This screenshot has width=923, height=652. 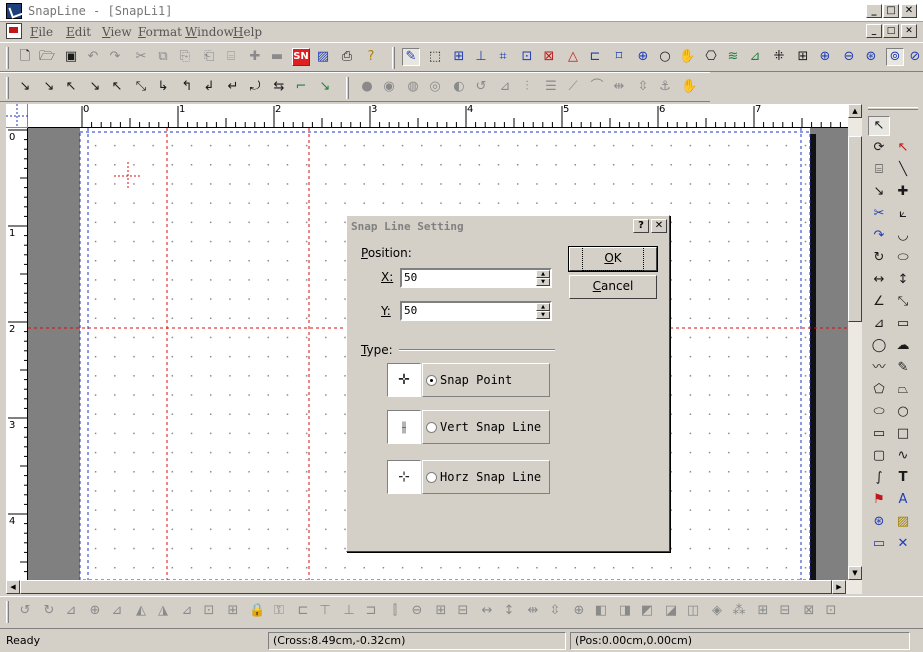 What do you see at coordinates (486, 380) in the screenshot?
I see `snap-point-option: Snap Point` at bounding box center [486, 380].